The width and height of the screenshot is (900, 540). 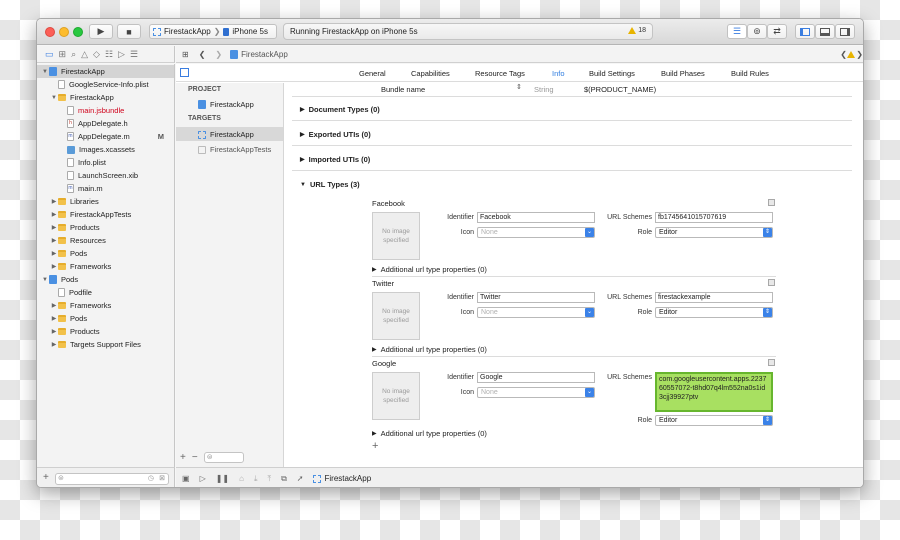 What do you see at coordinates (500, 73) in the screenshot?
I see `tab-resource-tags: Resource Tags` at bounding box center [500, 73].